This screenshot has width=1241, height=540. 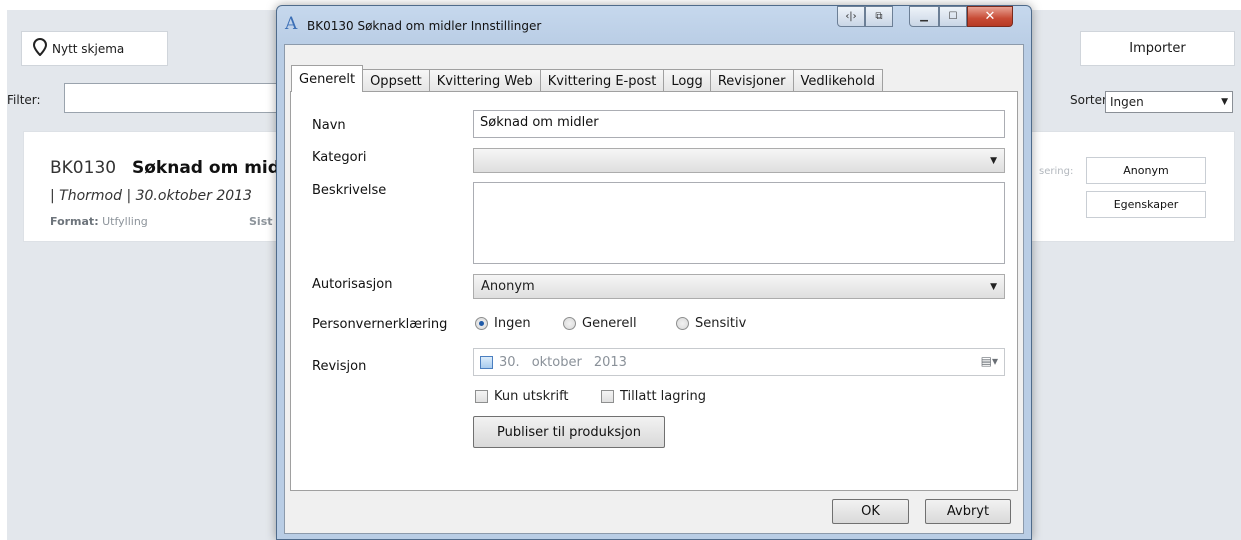 I want to click on properties-button: Egenskaper, so click(x=1146, y=204).